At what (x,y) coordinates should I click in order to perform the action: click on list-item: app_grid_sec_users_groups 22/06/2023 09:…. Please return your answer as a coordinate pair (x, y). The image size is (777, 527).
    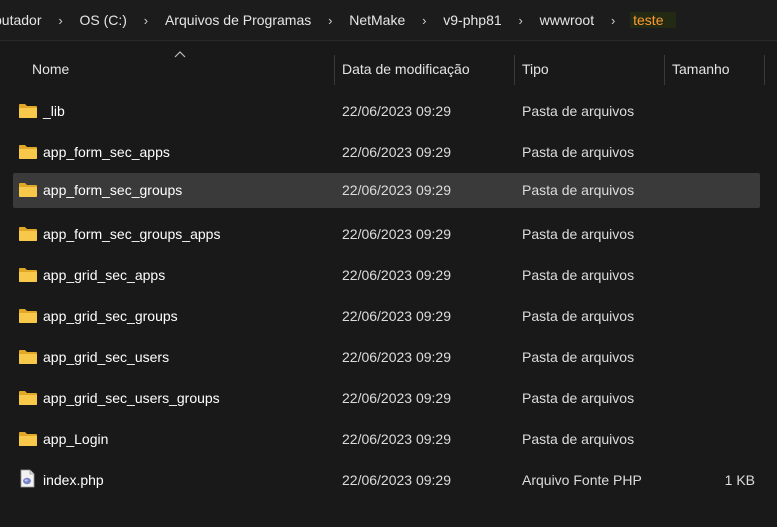
    Looking at the image, I should click on (388, 398).